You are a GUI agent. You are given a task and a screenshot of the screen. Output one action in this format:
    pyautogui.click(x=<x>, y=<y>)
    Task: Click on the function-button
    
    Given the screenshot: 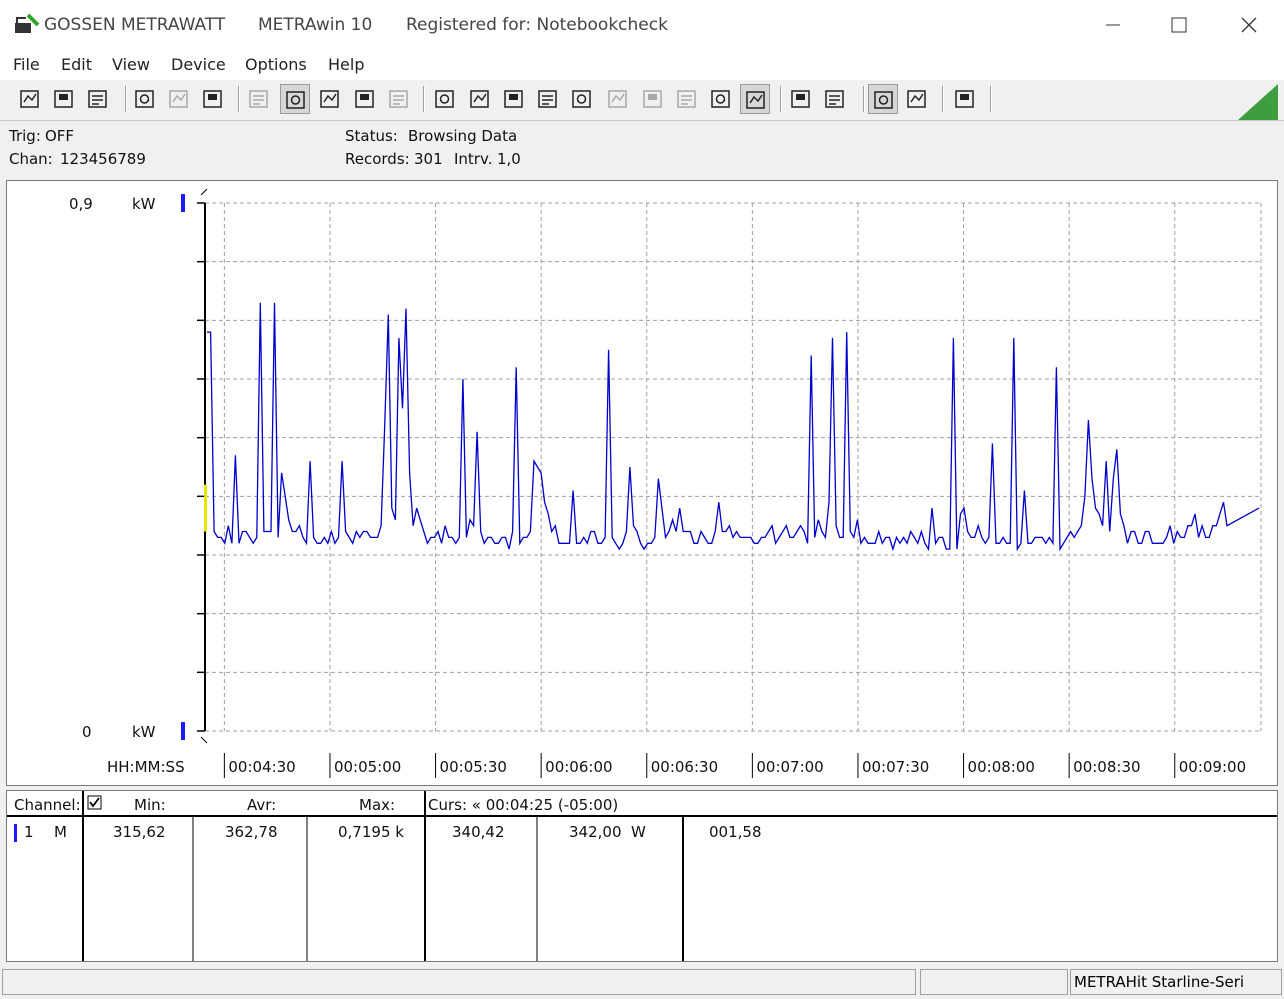 What is the action you would take?
    pyautogui.click(x=582, y=99)
    